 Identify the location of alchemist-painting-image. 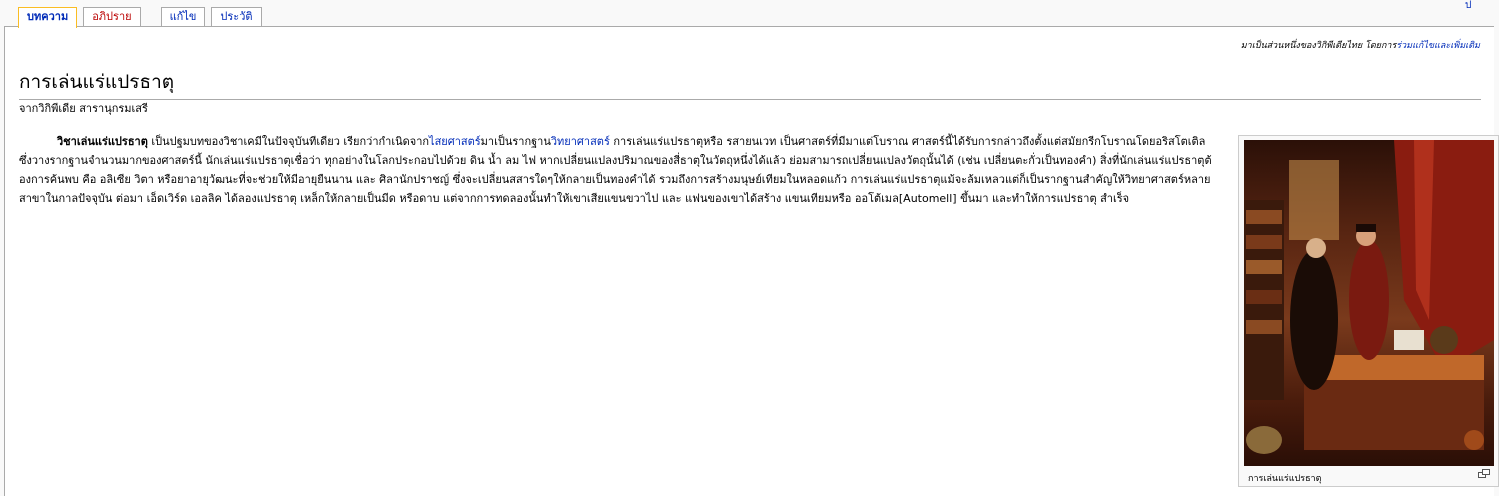
(1369, 303).